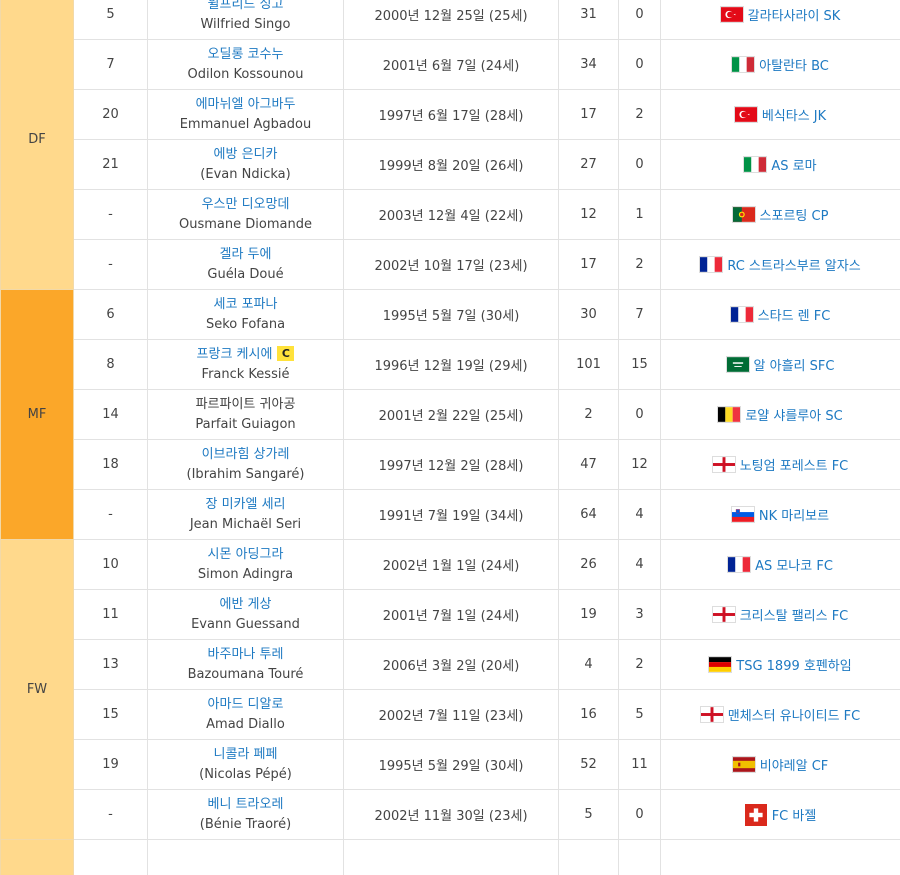 This screenshot has width=900, height=875. What do you see at coordinates (741, 314) in the screenshot?
I see `france-flag-icon` at bounding box center [741, 314].